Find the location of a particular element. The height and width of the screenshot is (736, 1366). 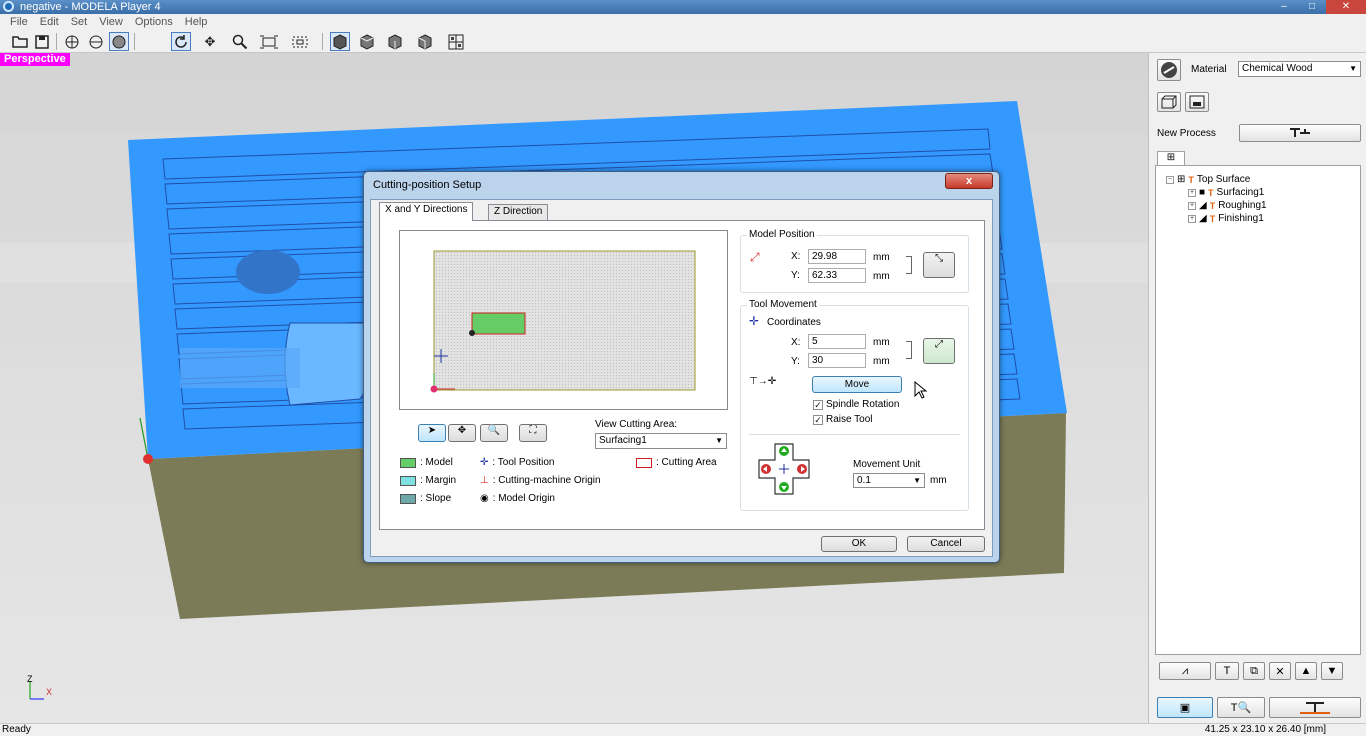

menu-file: File is located at coordinates (19, 22).